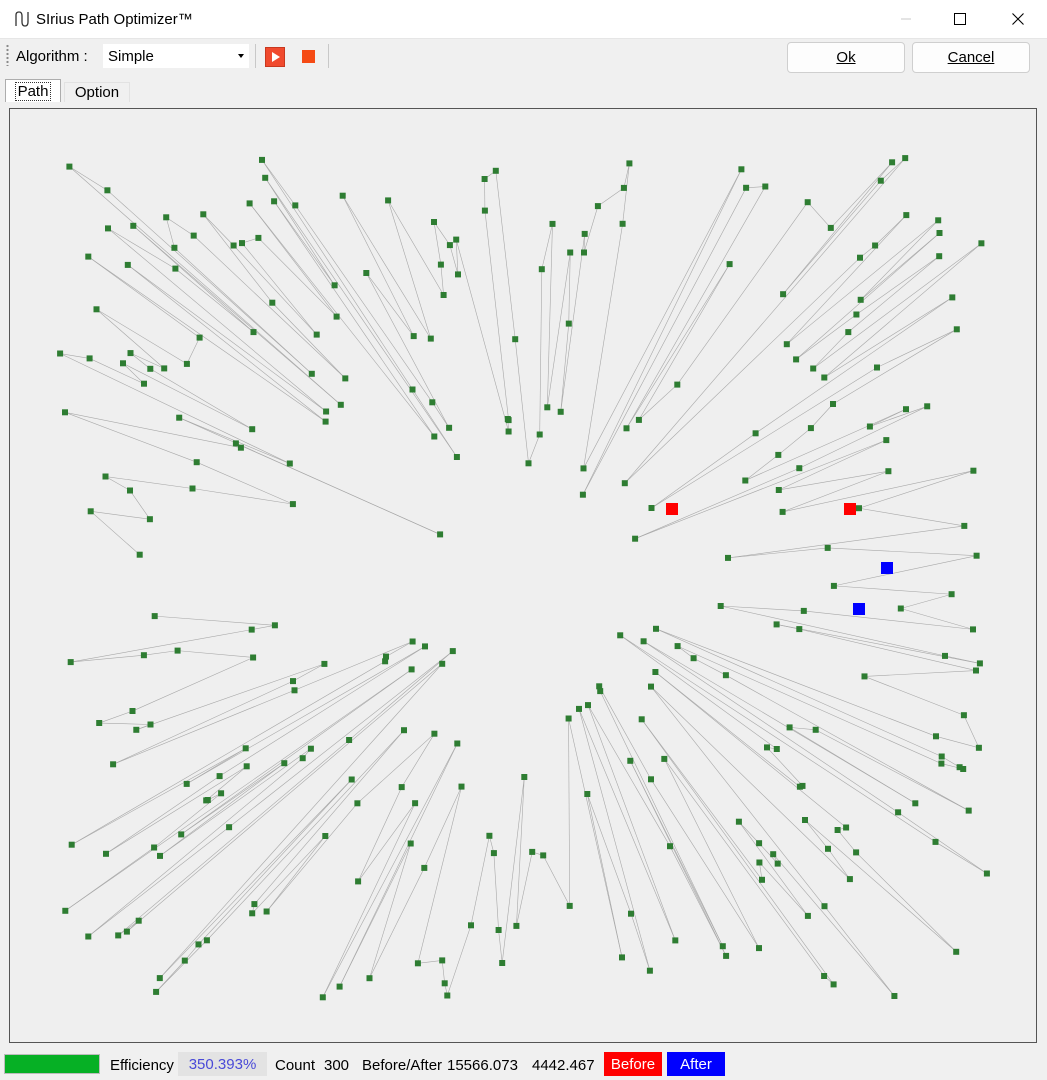 This screenshot has height=1080, width=1047. I want to click on play-button, so click(275, 57).